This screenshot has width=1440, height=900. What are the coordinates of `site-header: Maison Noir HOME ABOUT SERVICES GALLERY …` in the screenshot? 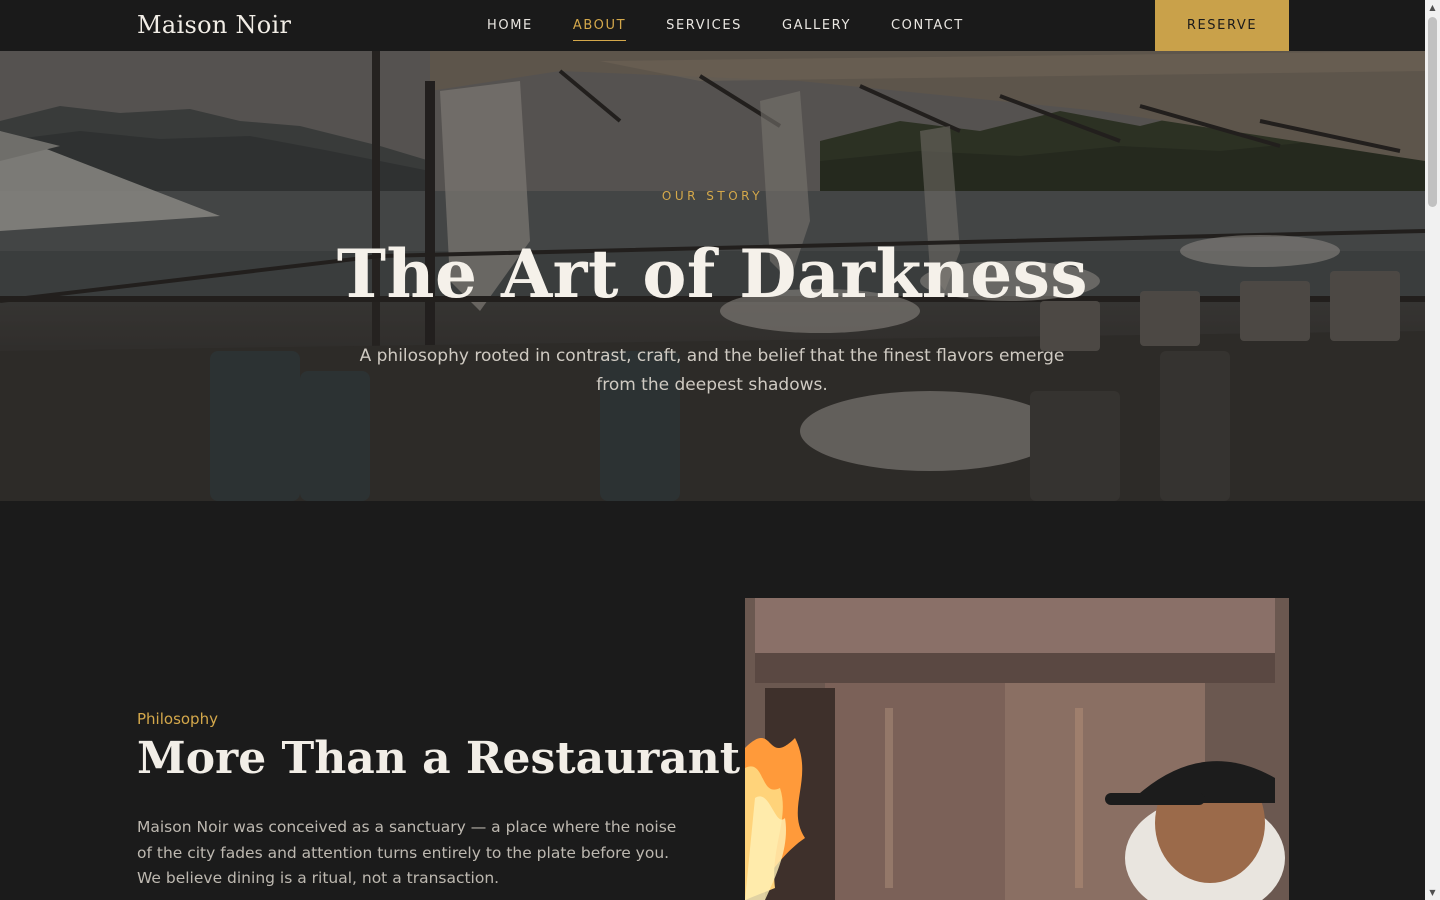 It's located at (712, 25).